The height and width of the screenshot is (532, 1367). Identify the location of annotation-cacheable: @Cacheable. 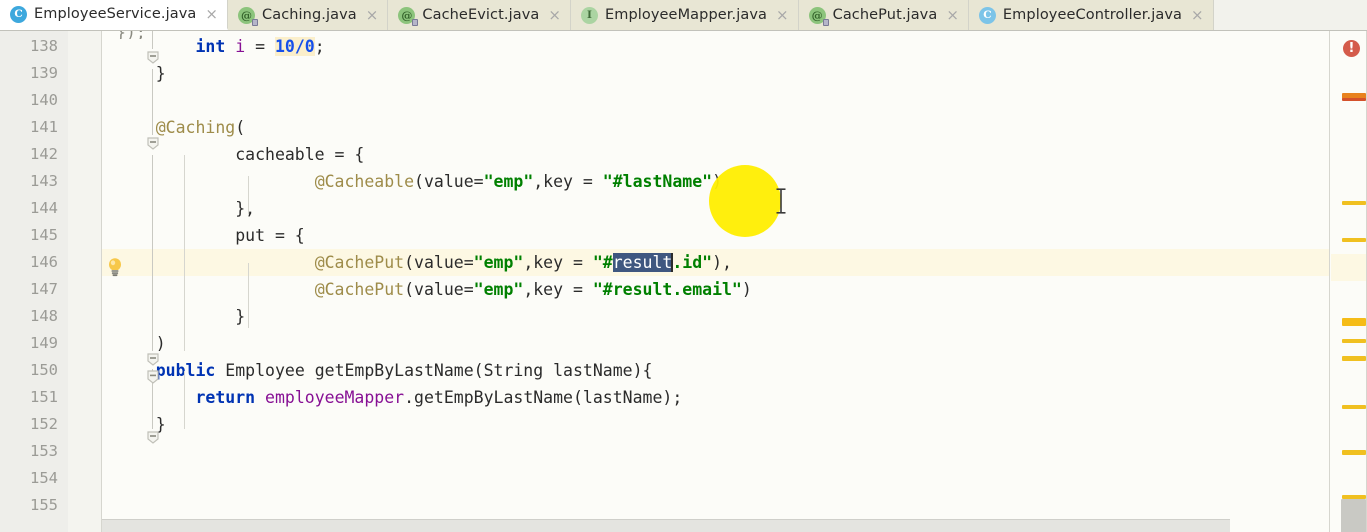
(364, 181).